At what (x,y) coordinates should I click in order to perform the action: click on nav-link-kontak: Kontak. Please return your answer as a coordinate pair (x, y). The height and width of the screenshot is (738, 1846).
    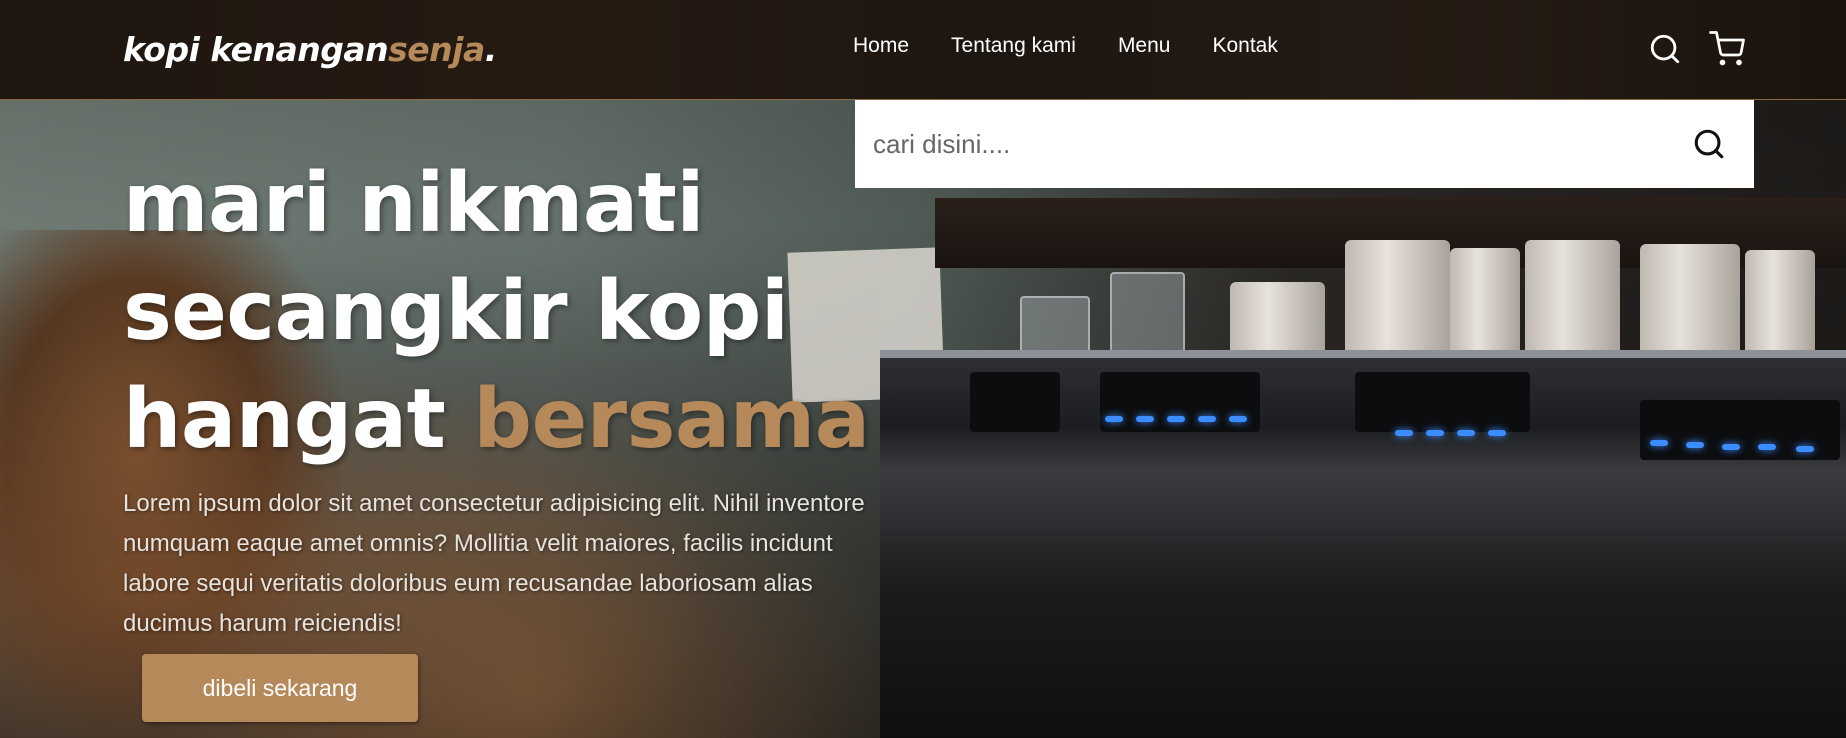
    Looking at the image, I should click on (1244, 46).